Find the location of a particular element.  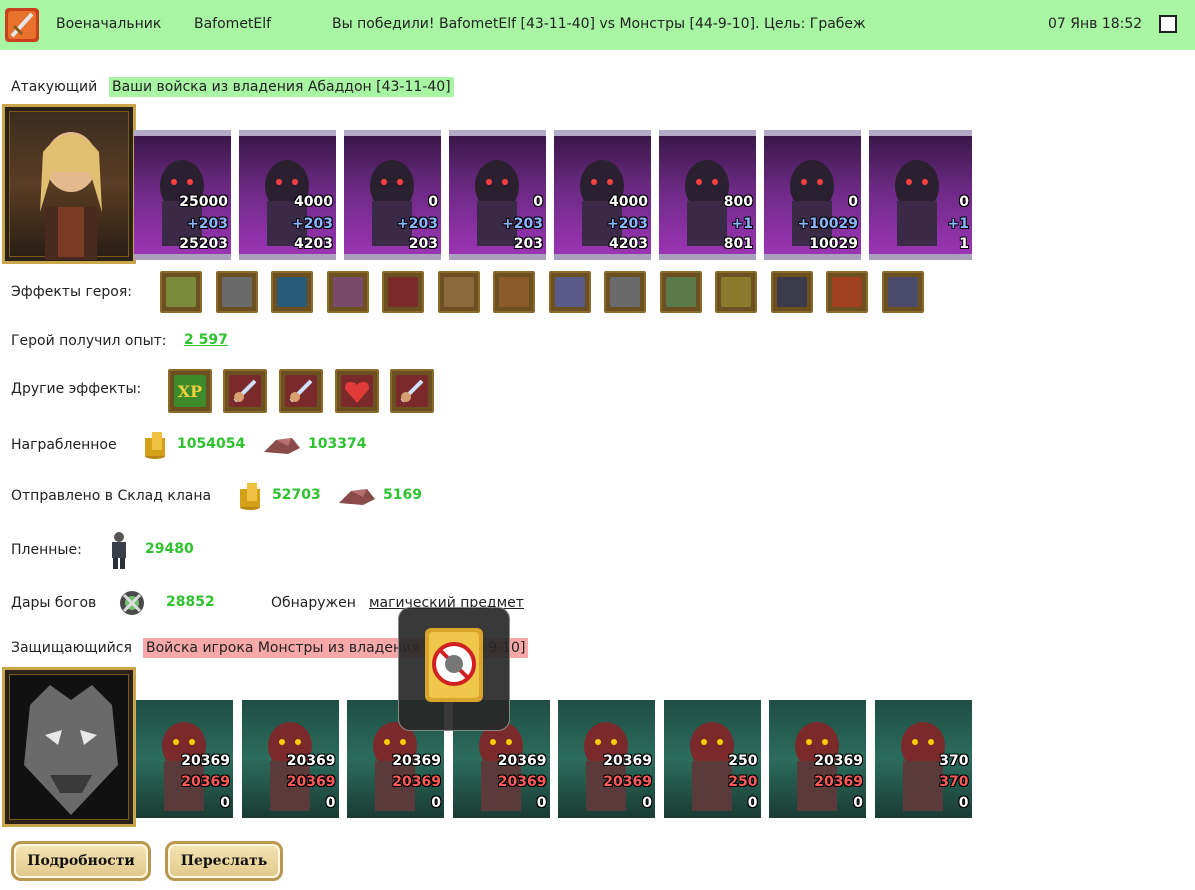

forward-button: Переслать is located at coordinates (224, 861).